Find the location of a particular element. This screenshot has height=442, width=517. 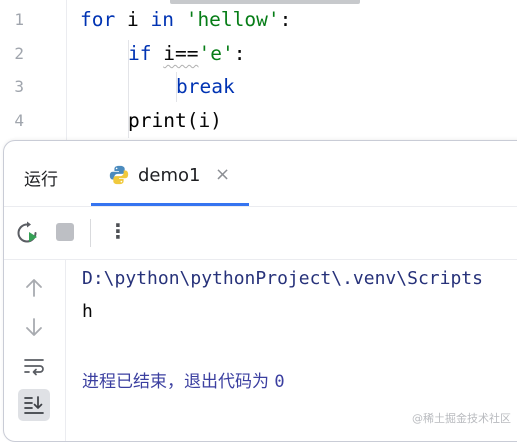

string-literal: 'hellow' is located at coordinates (232, 19).